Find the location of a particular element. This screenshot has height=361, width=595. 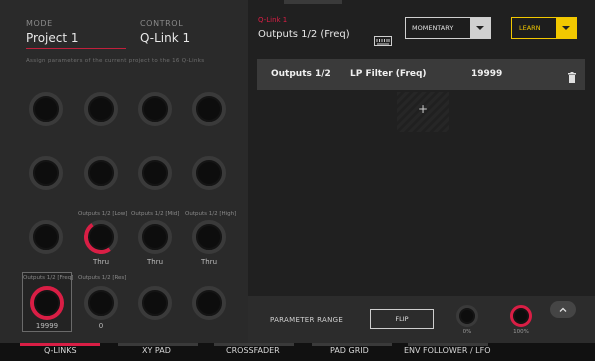

mode-label: MODE is located at coordinates (39, 23).